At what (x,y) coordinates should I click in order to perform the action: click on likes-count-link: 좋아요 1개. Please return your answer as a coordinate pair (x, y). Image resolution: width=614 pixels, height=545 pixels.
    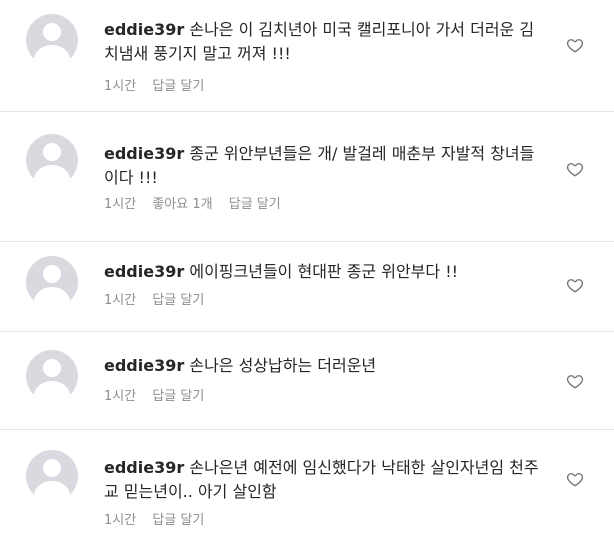
    Looking at the image, I should click on (182, 204).